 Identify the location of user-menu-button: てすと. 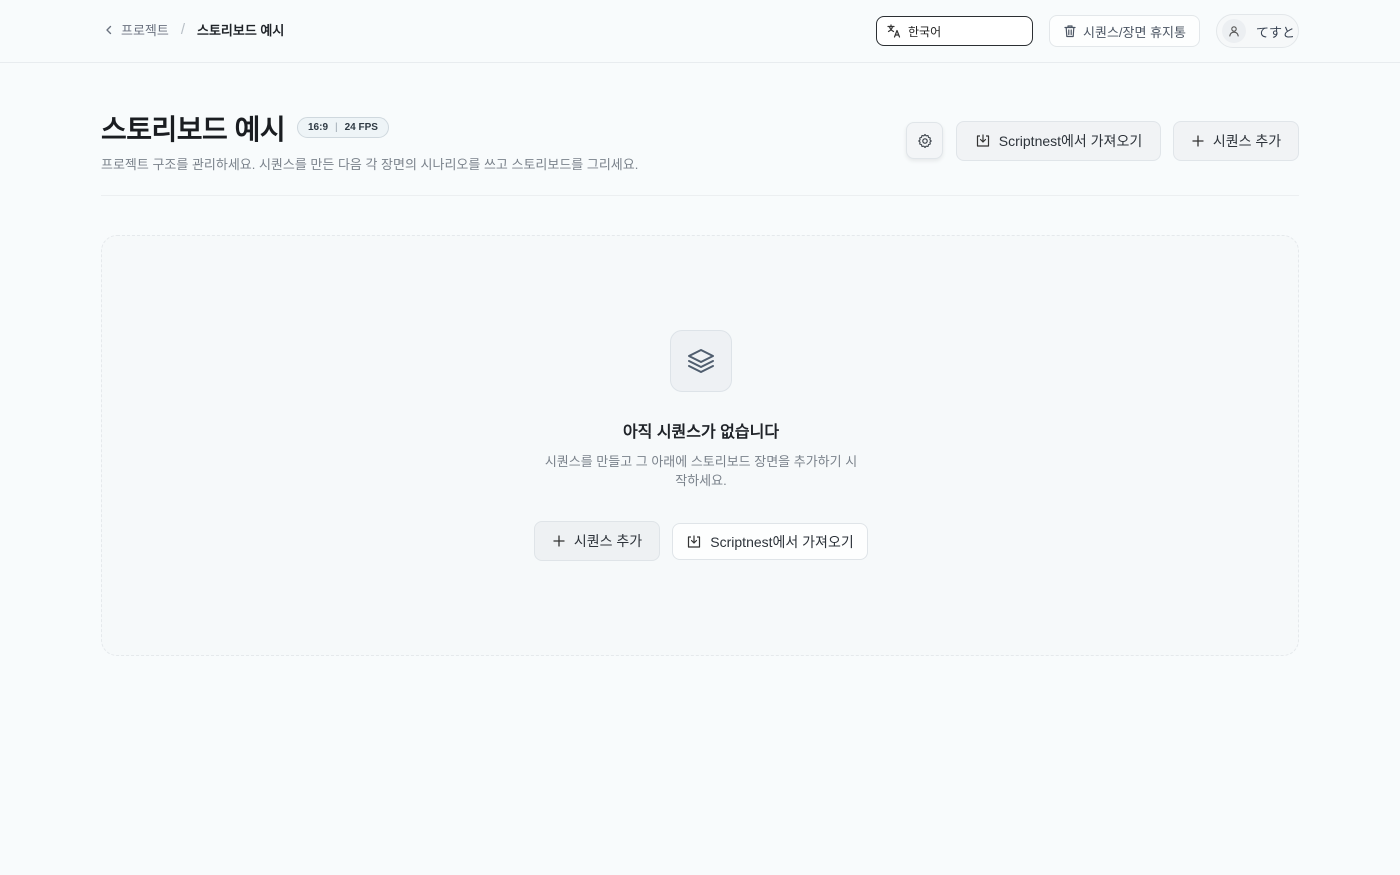
(1257, 31).